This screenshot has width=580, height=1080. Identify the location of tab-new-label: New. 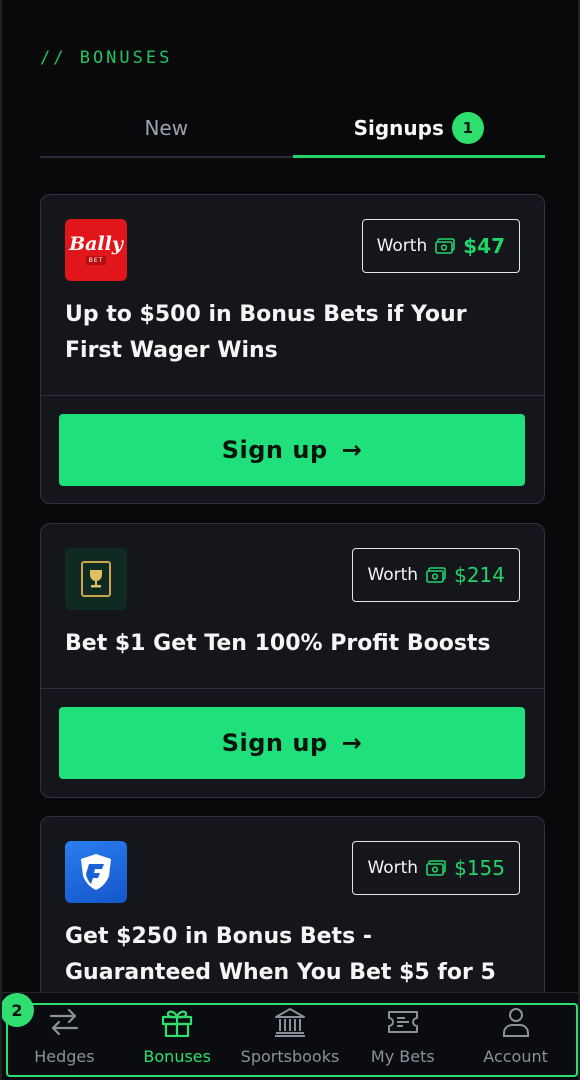
(166, 128).